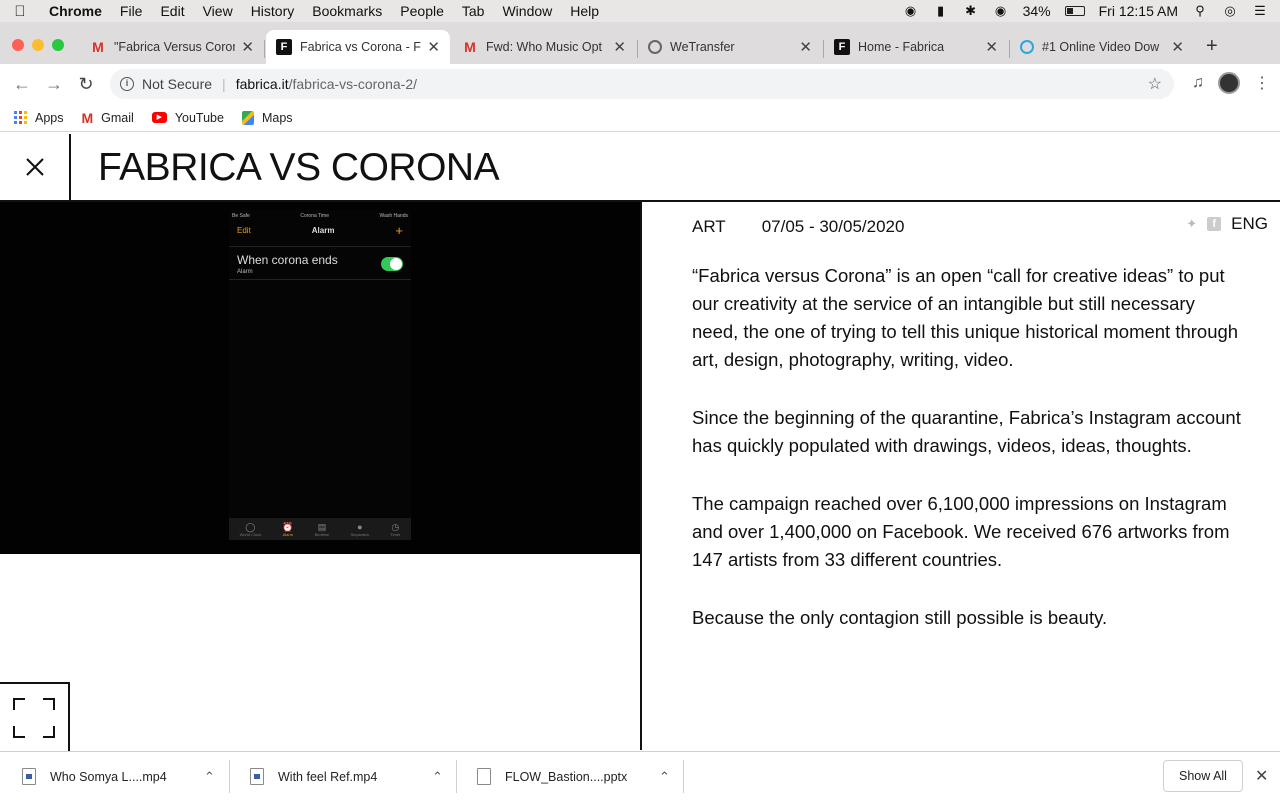 The width and height of the screenshot is (1280, 801). Describe the element at coordinates (392, 264) in the screenshot. I see `phone-toggle` at that location.